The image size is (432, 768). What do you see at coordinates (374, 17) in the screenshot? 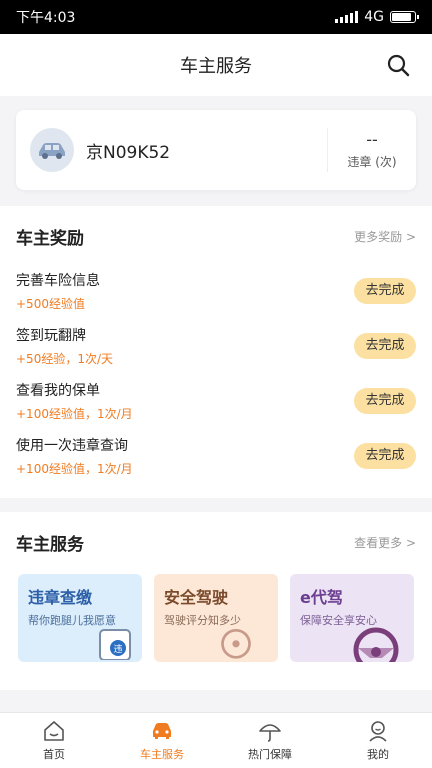
I see `network-label: 4G` at bounding box center [374, 17].